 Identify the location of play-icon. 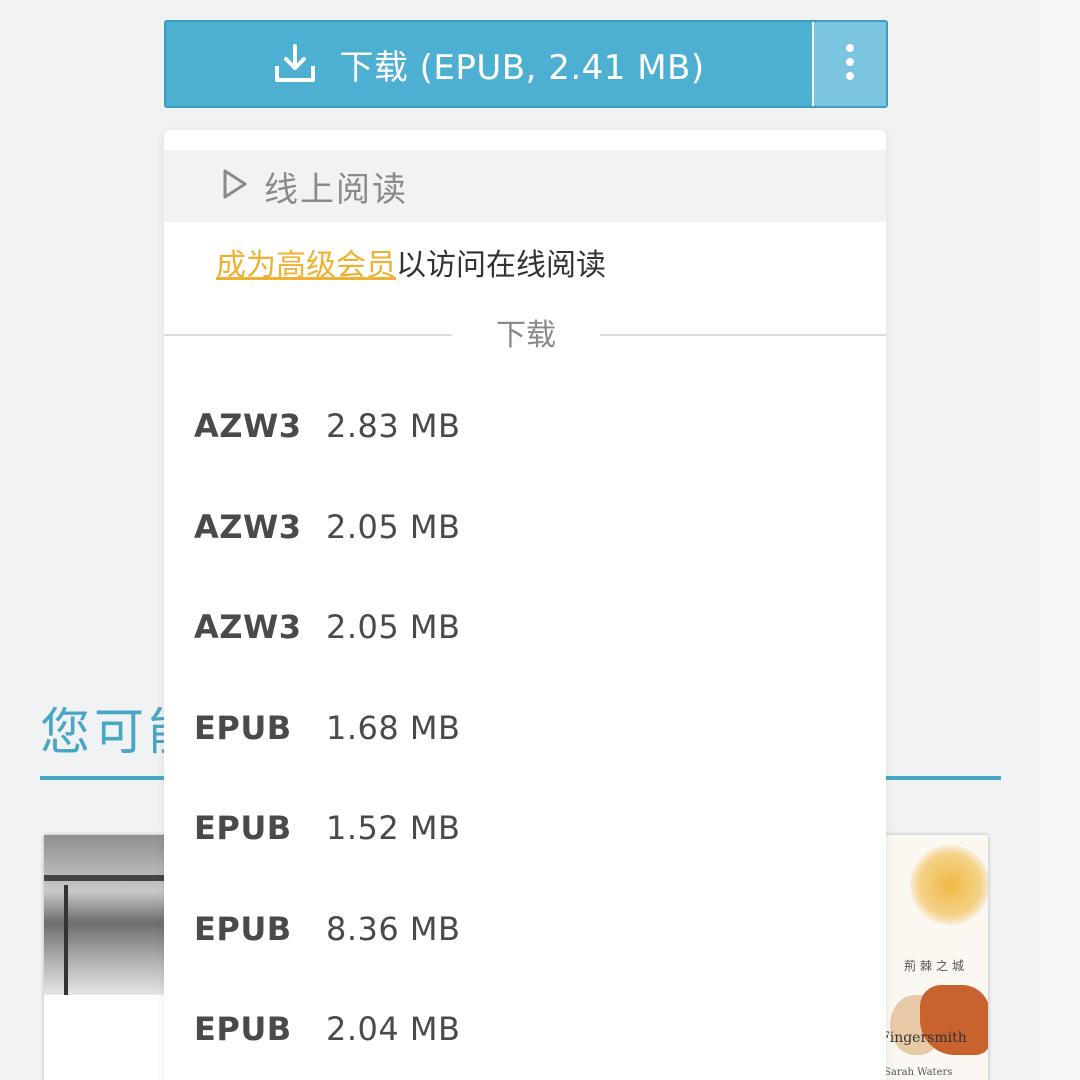
(235, 186).